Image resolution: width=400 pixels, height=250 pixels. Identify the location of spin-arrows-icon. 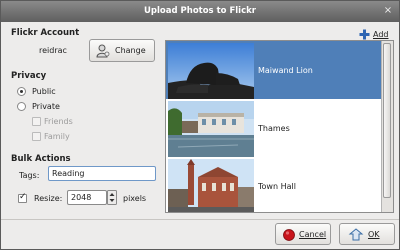
(112, 197).